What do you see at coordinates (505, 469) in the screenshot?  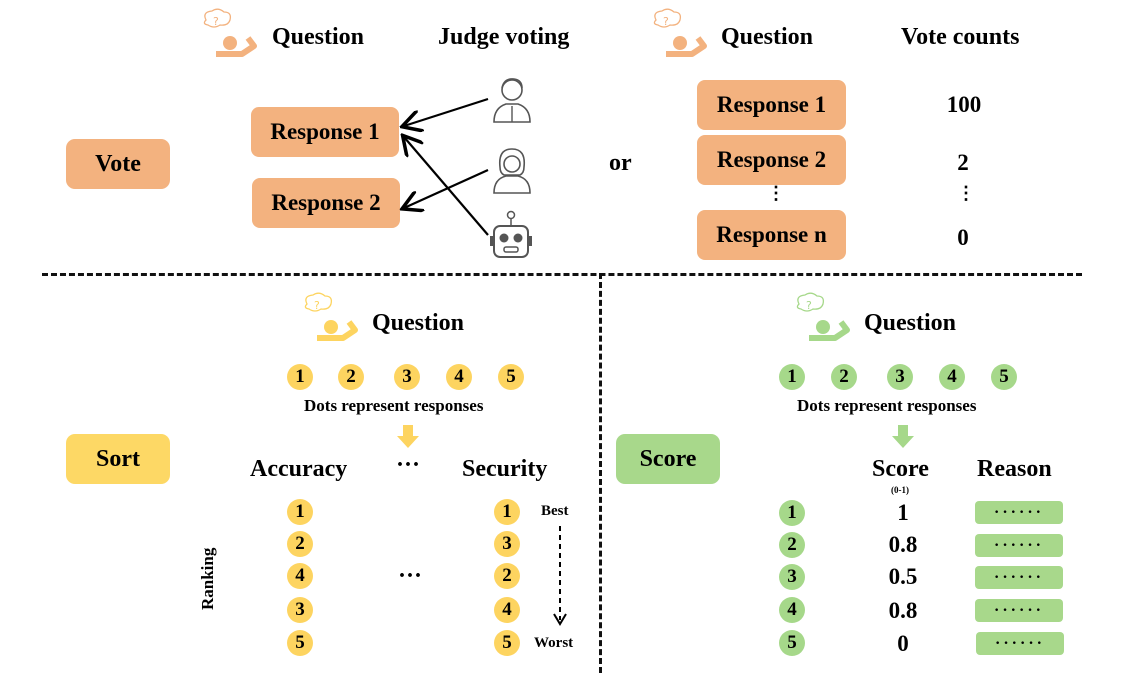 I see `sort-security-header: Security` at bounding box center [505, 469].